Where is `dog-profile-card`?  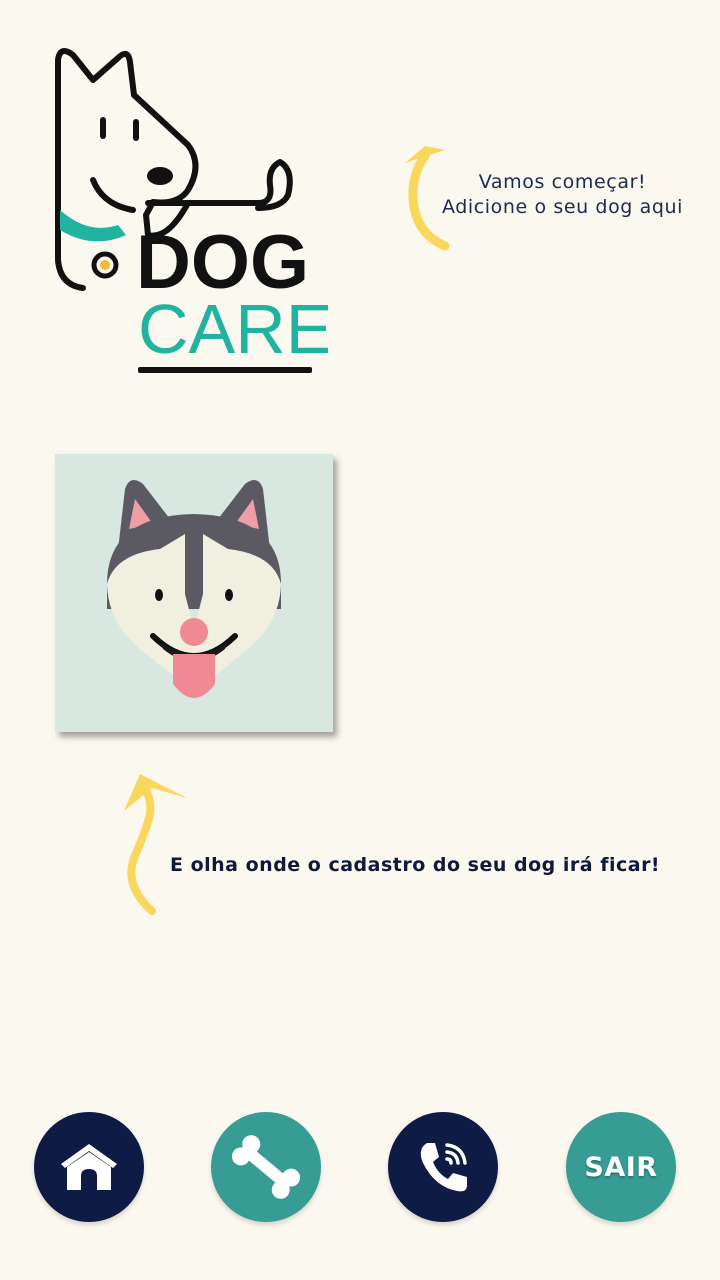
dog-profile-card is located at coordinates (194, 593).